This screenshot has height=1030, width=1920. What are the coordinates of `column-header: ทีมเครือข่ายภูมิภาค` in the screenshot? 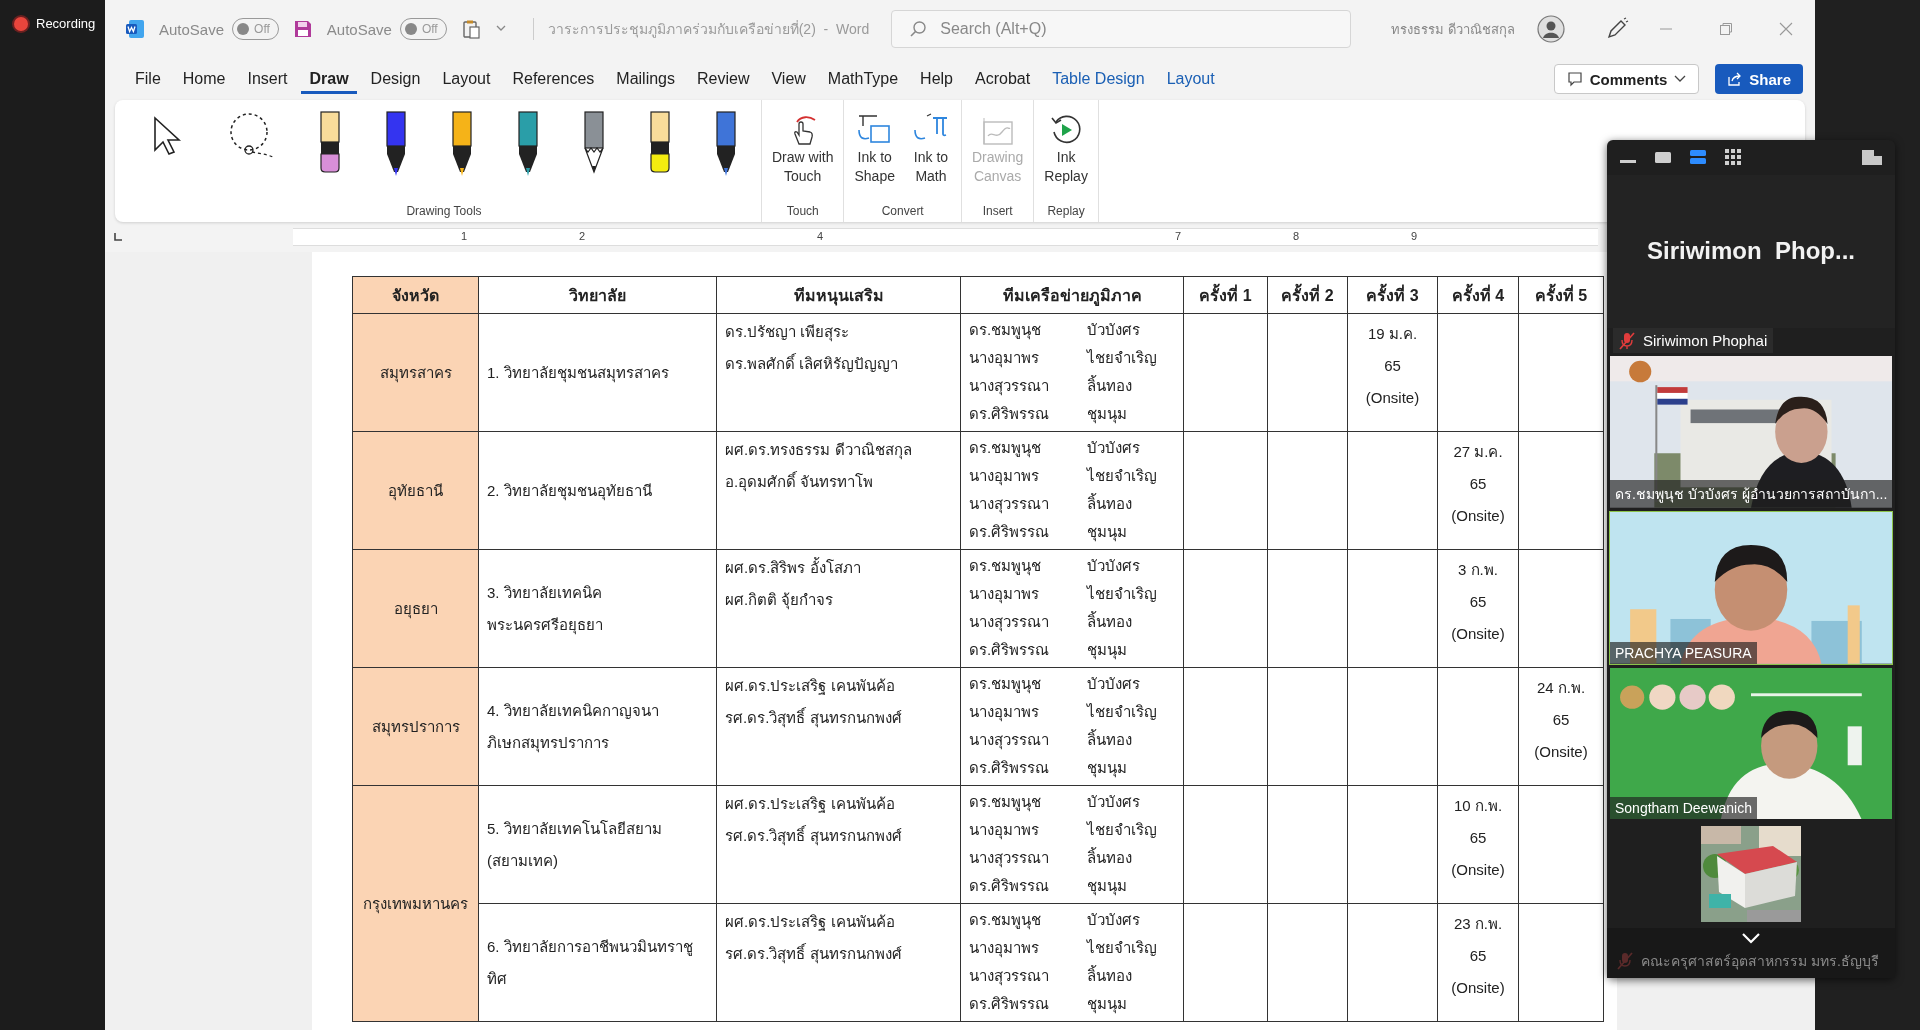 It's located at (1072, 295).